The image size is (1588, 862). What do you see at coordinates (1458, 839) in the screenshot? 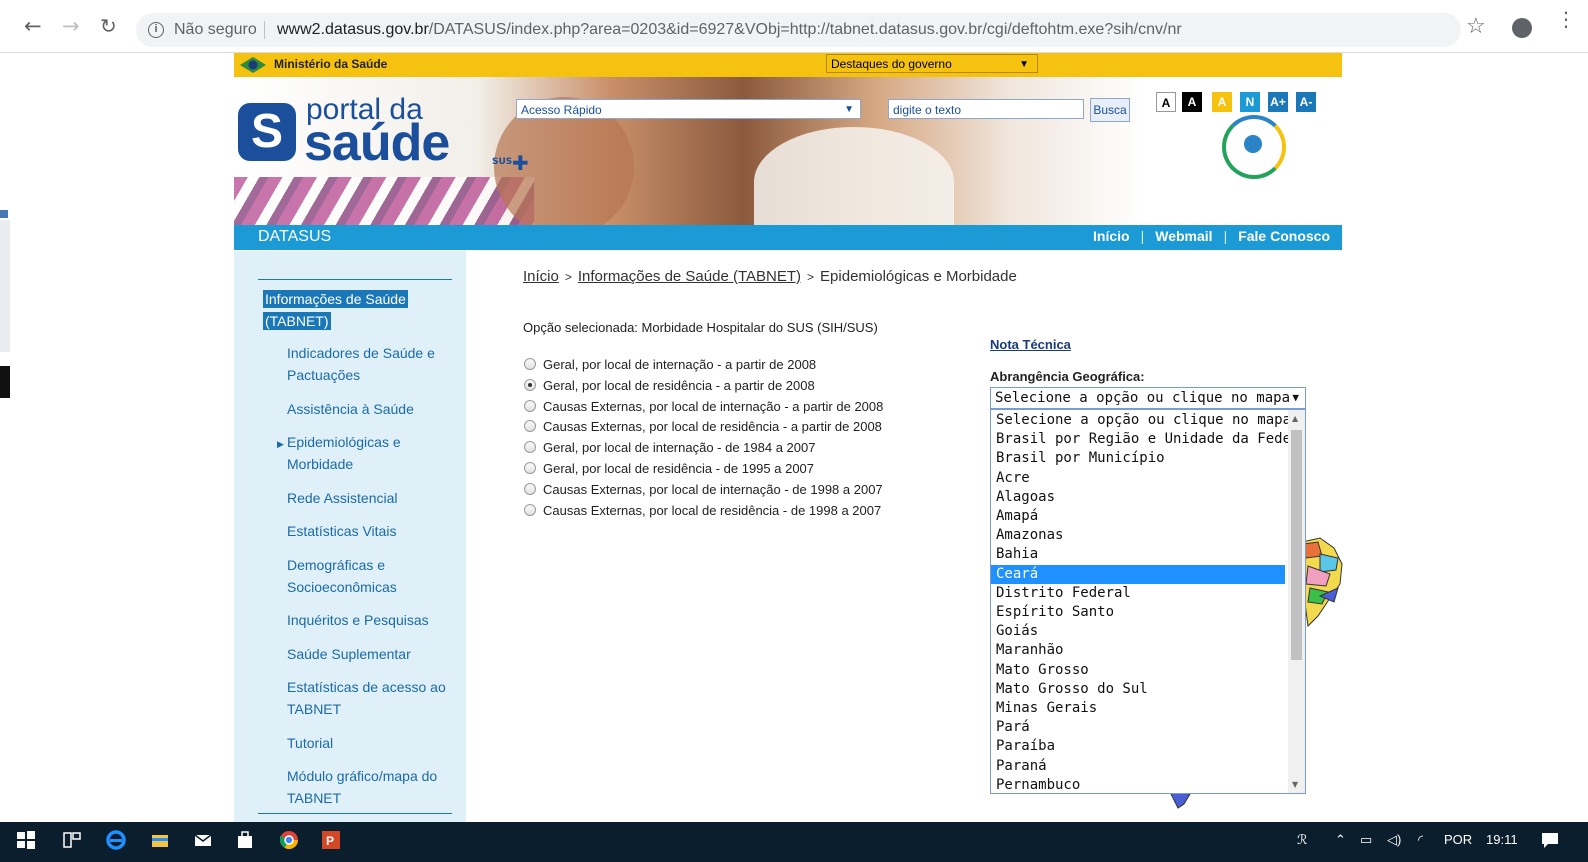
I see `language-indicator: POR` at bounding box center [1458, 839].